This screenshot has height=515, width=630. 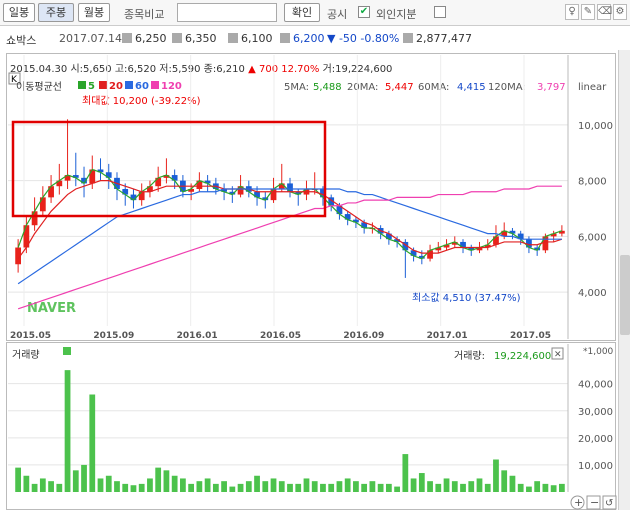 What do you see at coordinates (300, 69) in the screenshot?
I see `ohlc-pct: 12.70%` at bounding box center [300, 69].